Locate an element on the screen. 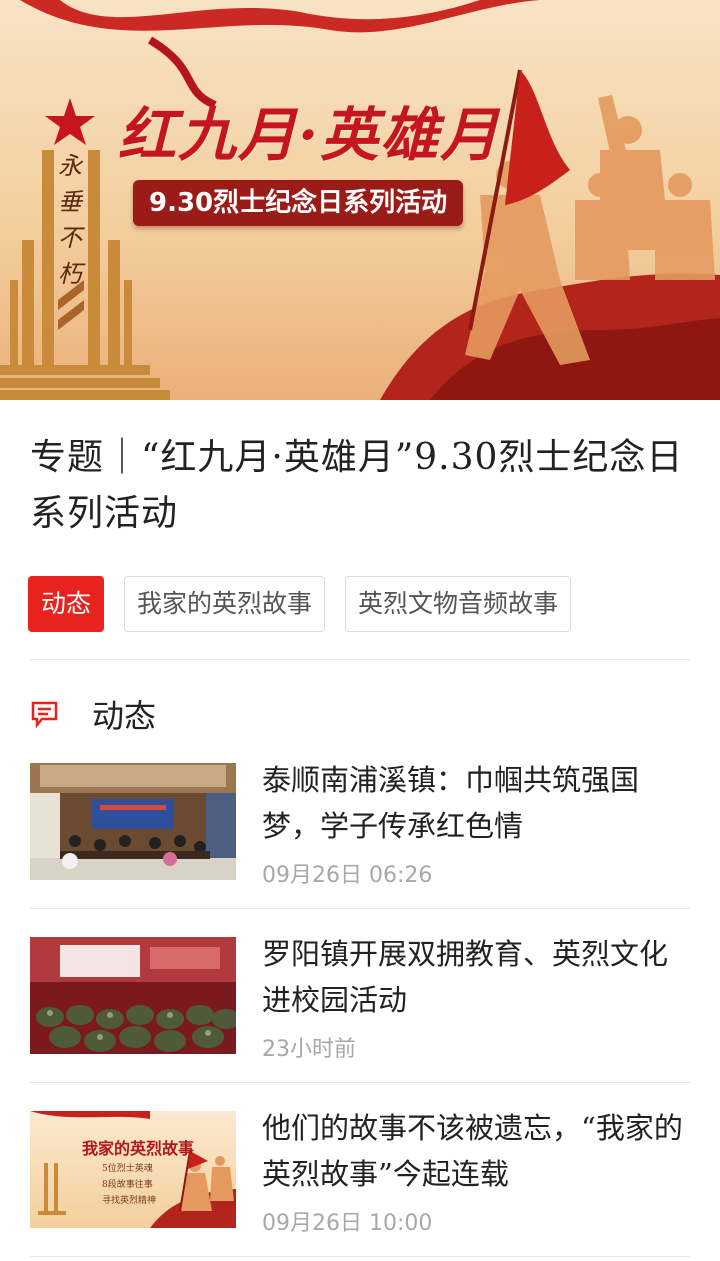 Image resolution: width=720 pixels, height=1261 pixels. list-item: 罗阳镇开展双拥教育、英烈文化进校园活动 23小时前 is located at coordinates (360, 999).